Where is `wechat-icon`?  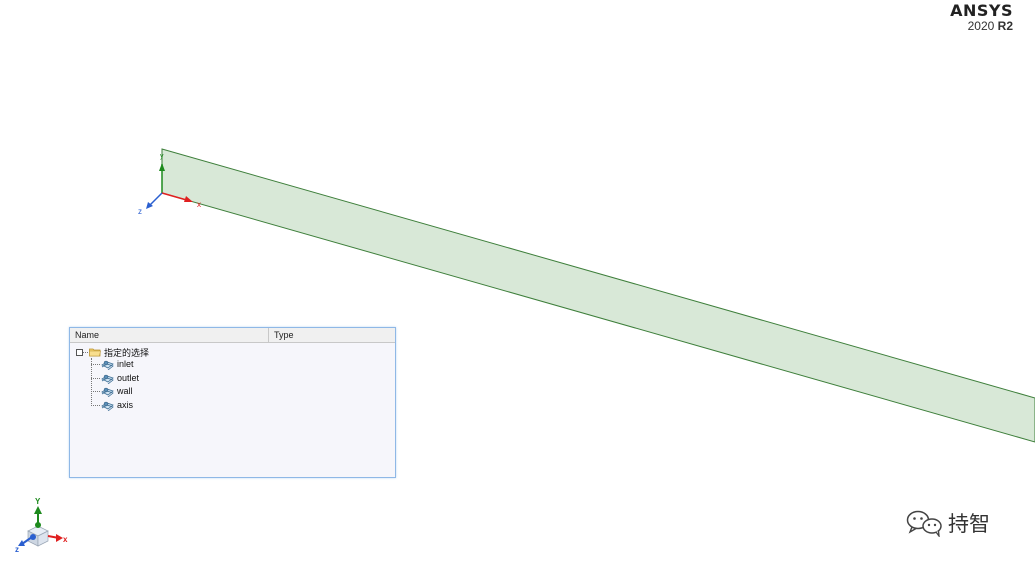
wechat-icon is located at coordinates (924, 523).